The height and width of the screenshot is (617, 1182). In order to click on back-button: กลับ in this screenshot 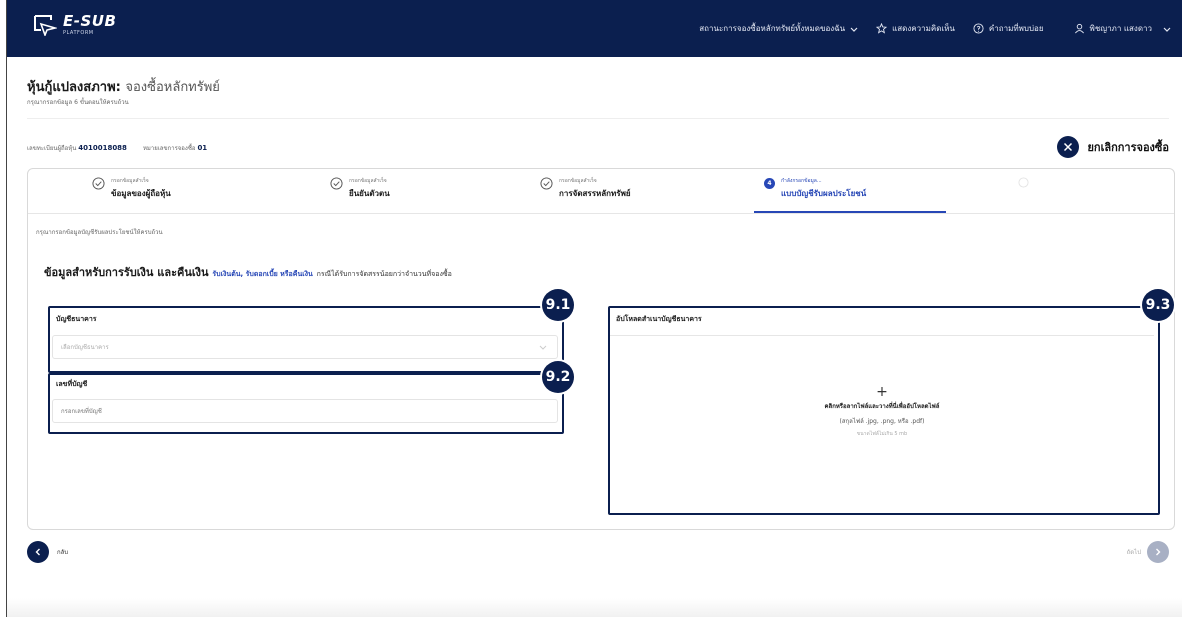, I will do `click(47, 552)`.